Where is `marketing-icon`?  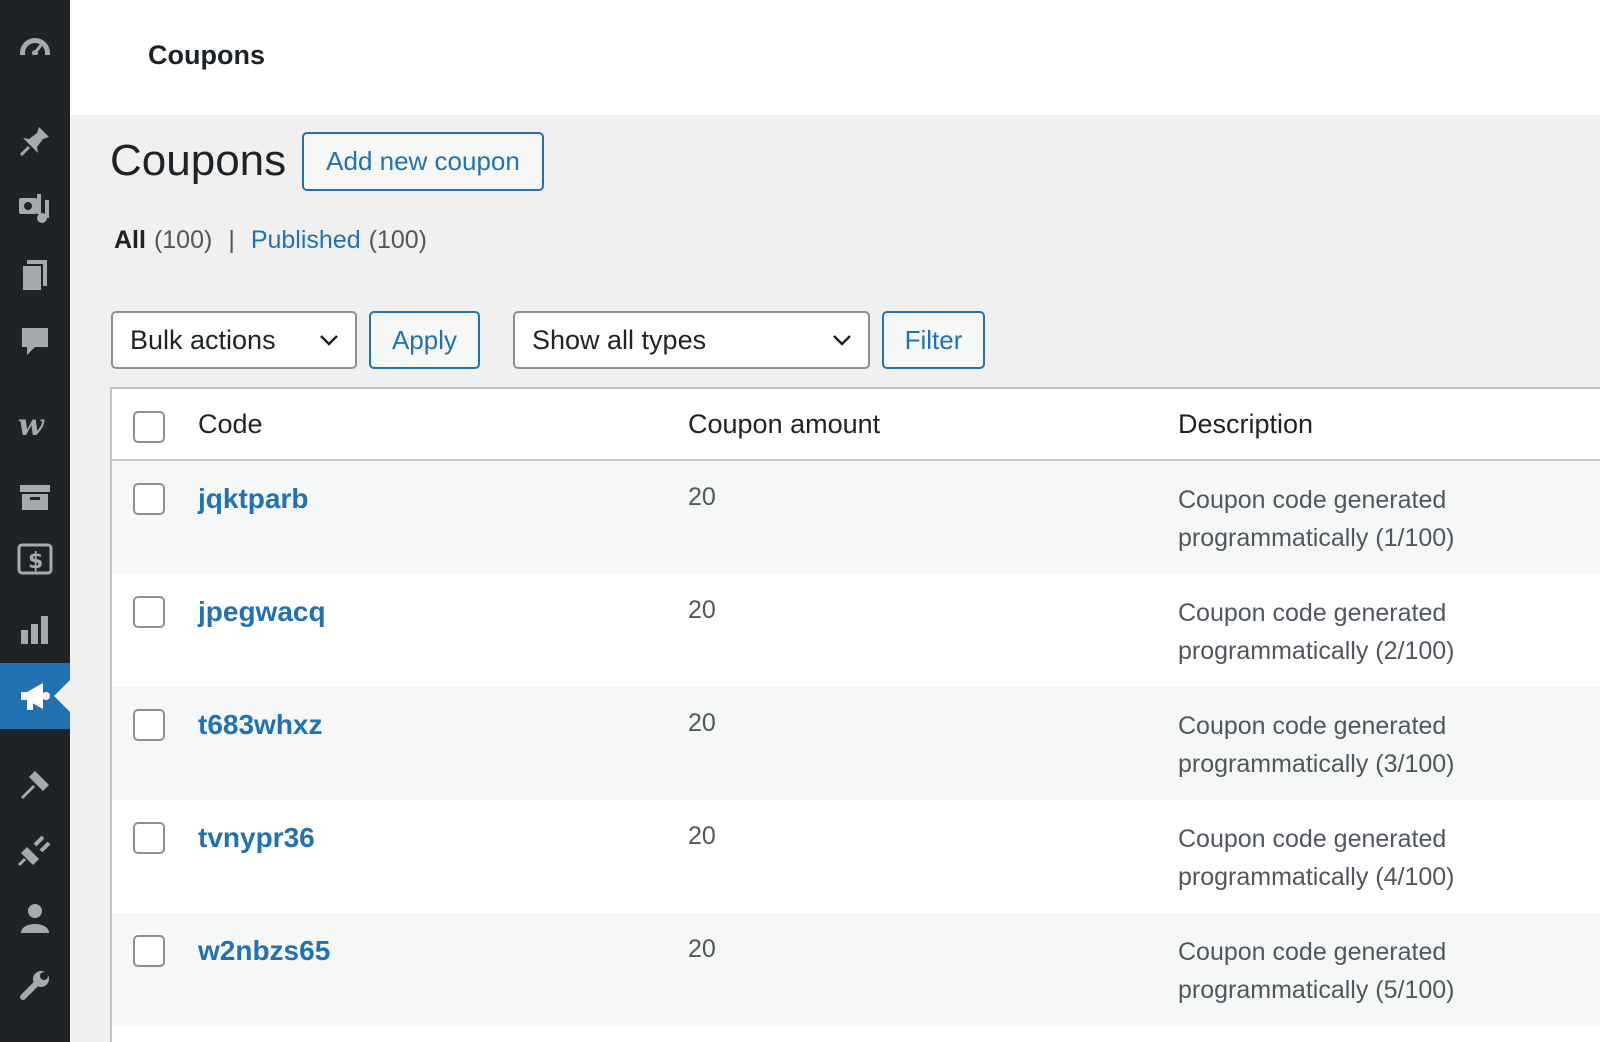
marketing-icon is located at coordinates (35, 696).